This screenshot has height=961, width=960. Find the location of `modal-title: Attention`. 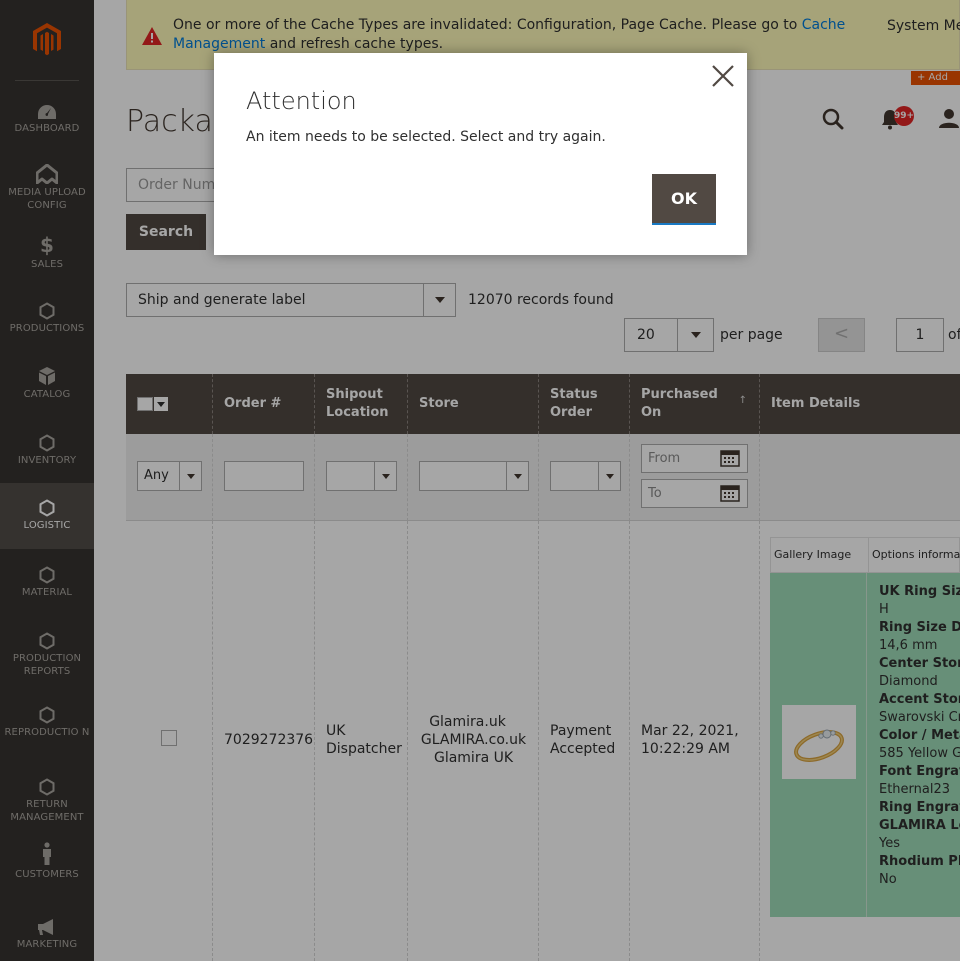

modal-title: Attention is located at coordinates (301, 101).